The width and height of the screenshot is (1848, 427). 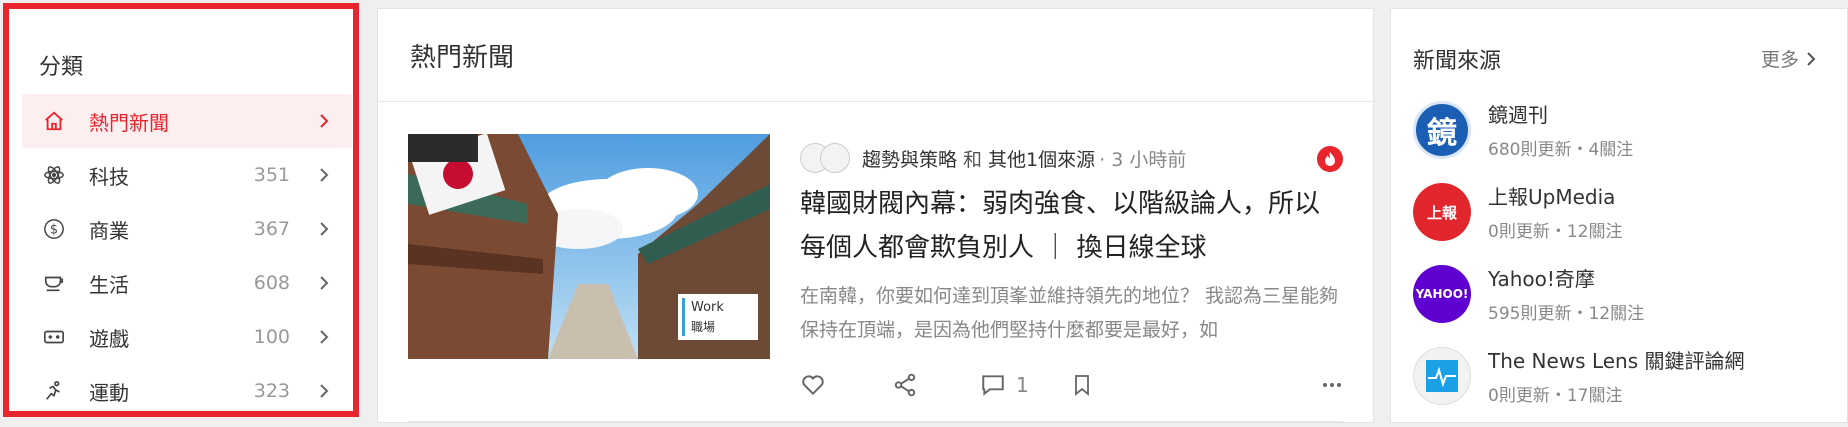 What do you see at coordinates (54, 337) in the screenshot?
I see `gamepad-icon` at bounding box center [54, 337].